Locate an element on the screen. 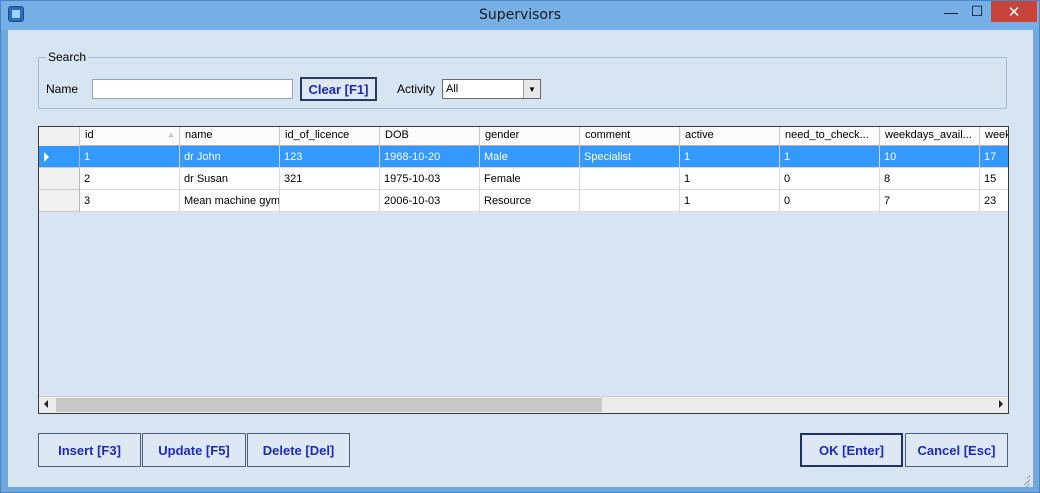  table-cell: 10 is located at coordinates (930, 157).